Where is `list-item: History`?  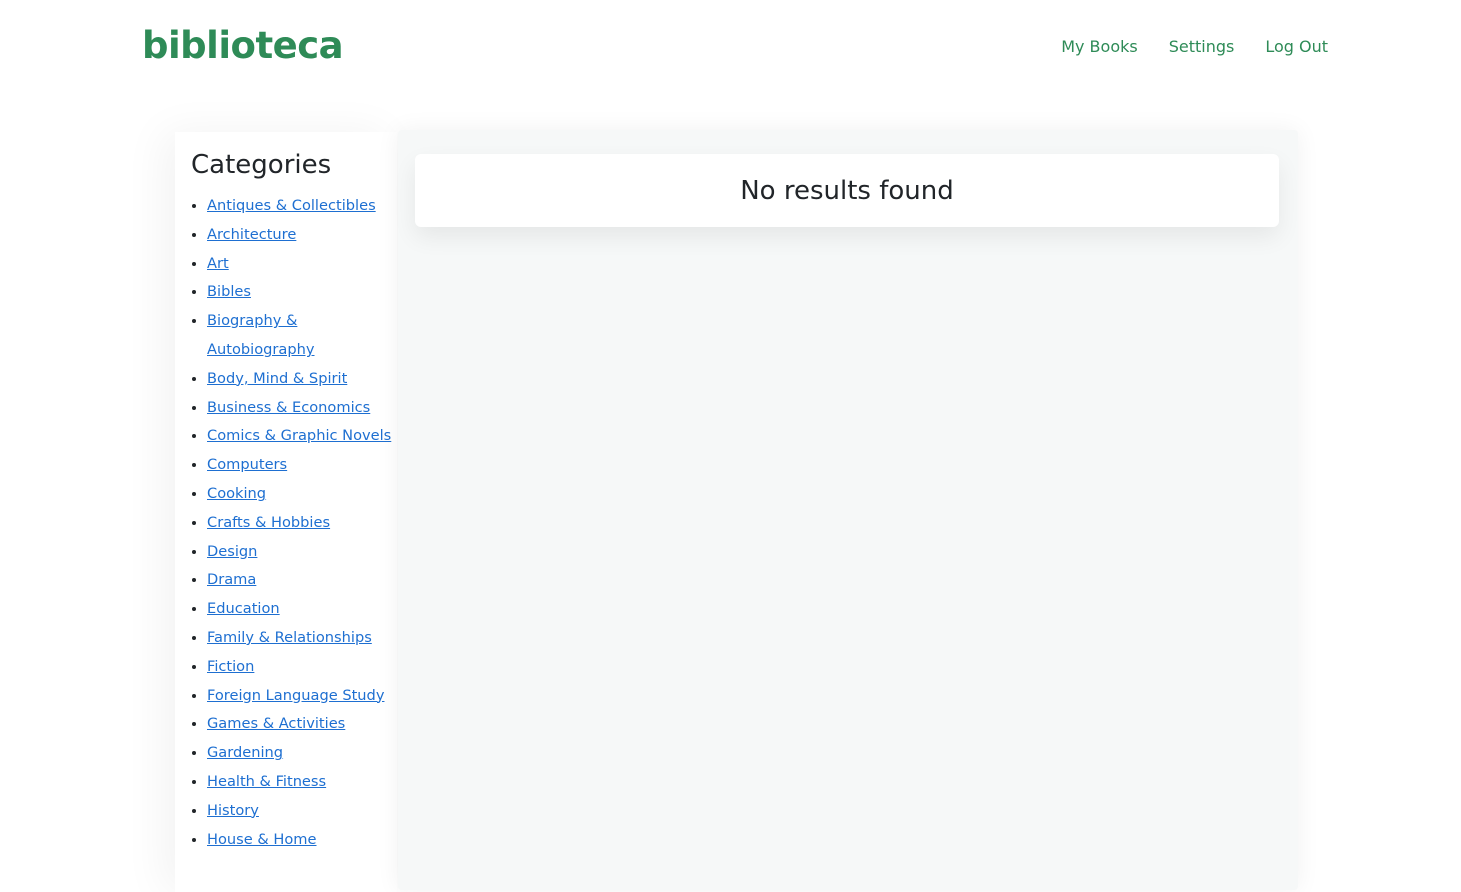 list-item: History is located at coordinates (302, 811).